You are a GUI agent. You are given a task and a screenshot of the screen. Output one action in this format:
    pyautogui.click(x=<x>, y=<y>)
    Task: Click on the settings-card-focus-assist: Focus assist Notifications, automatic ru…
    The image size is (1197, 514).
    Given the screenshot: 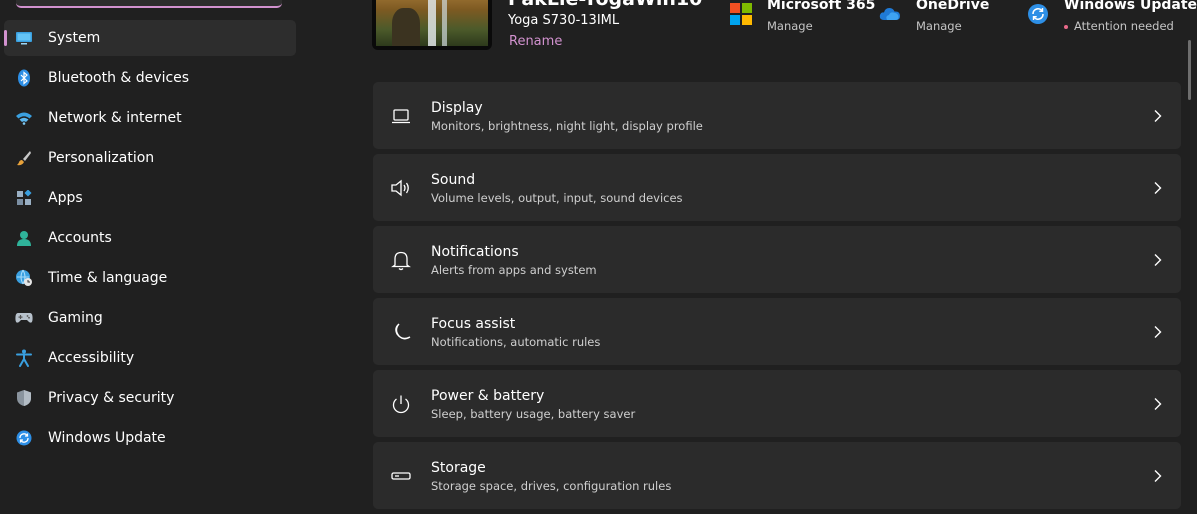 What is the action you would take?
    pyautogui.click(x=777, y=331)
    